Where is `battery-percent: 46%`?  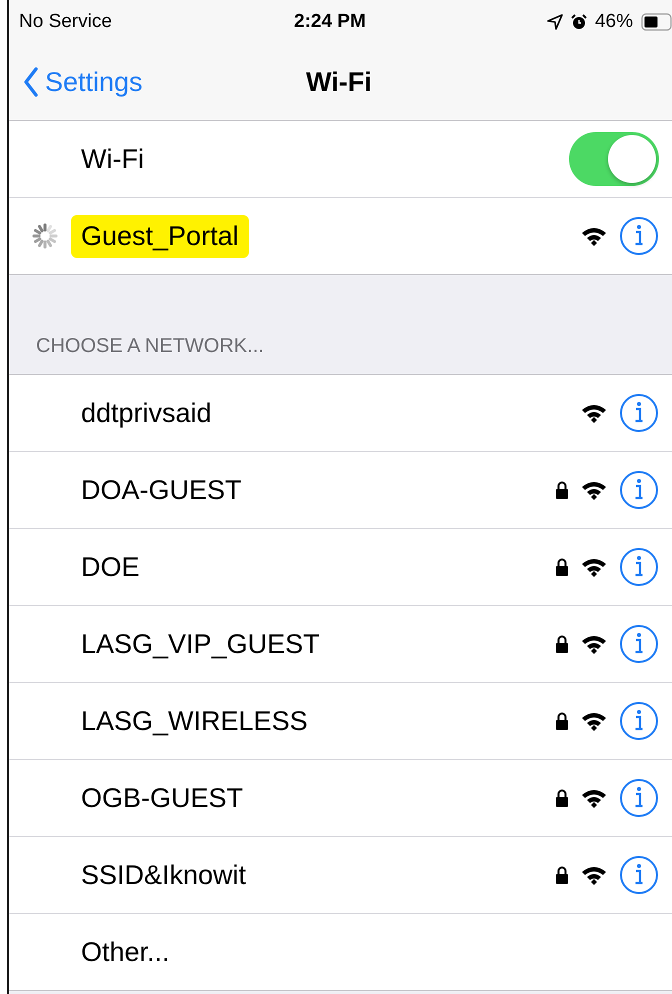
battery-percent: 46% is located at coordinates (613, 22).